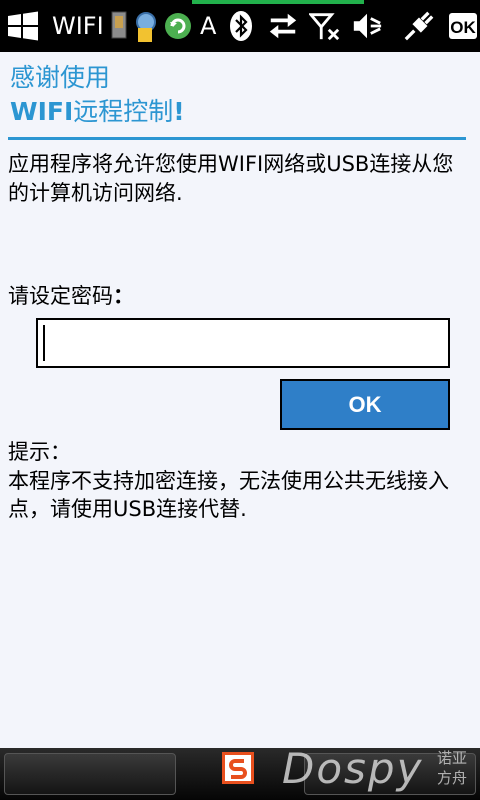 This screenshot has height=800, width=480. I want to click on ok-icon-label: OK, so click(463, 27).